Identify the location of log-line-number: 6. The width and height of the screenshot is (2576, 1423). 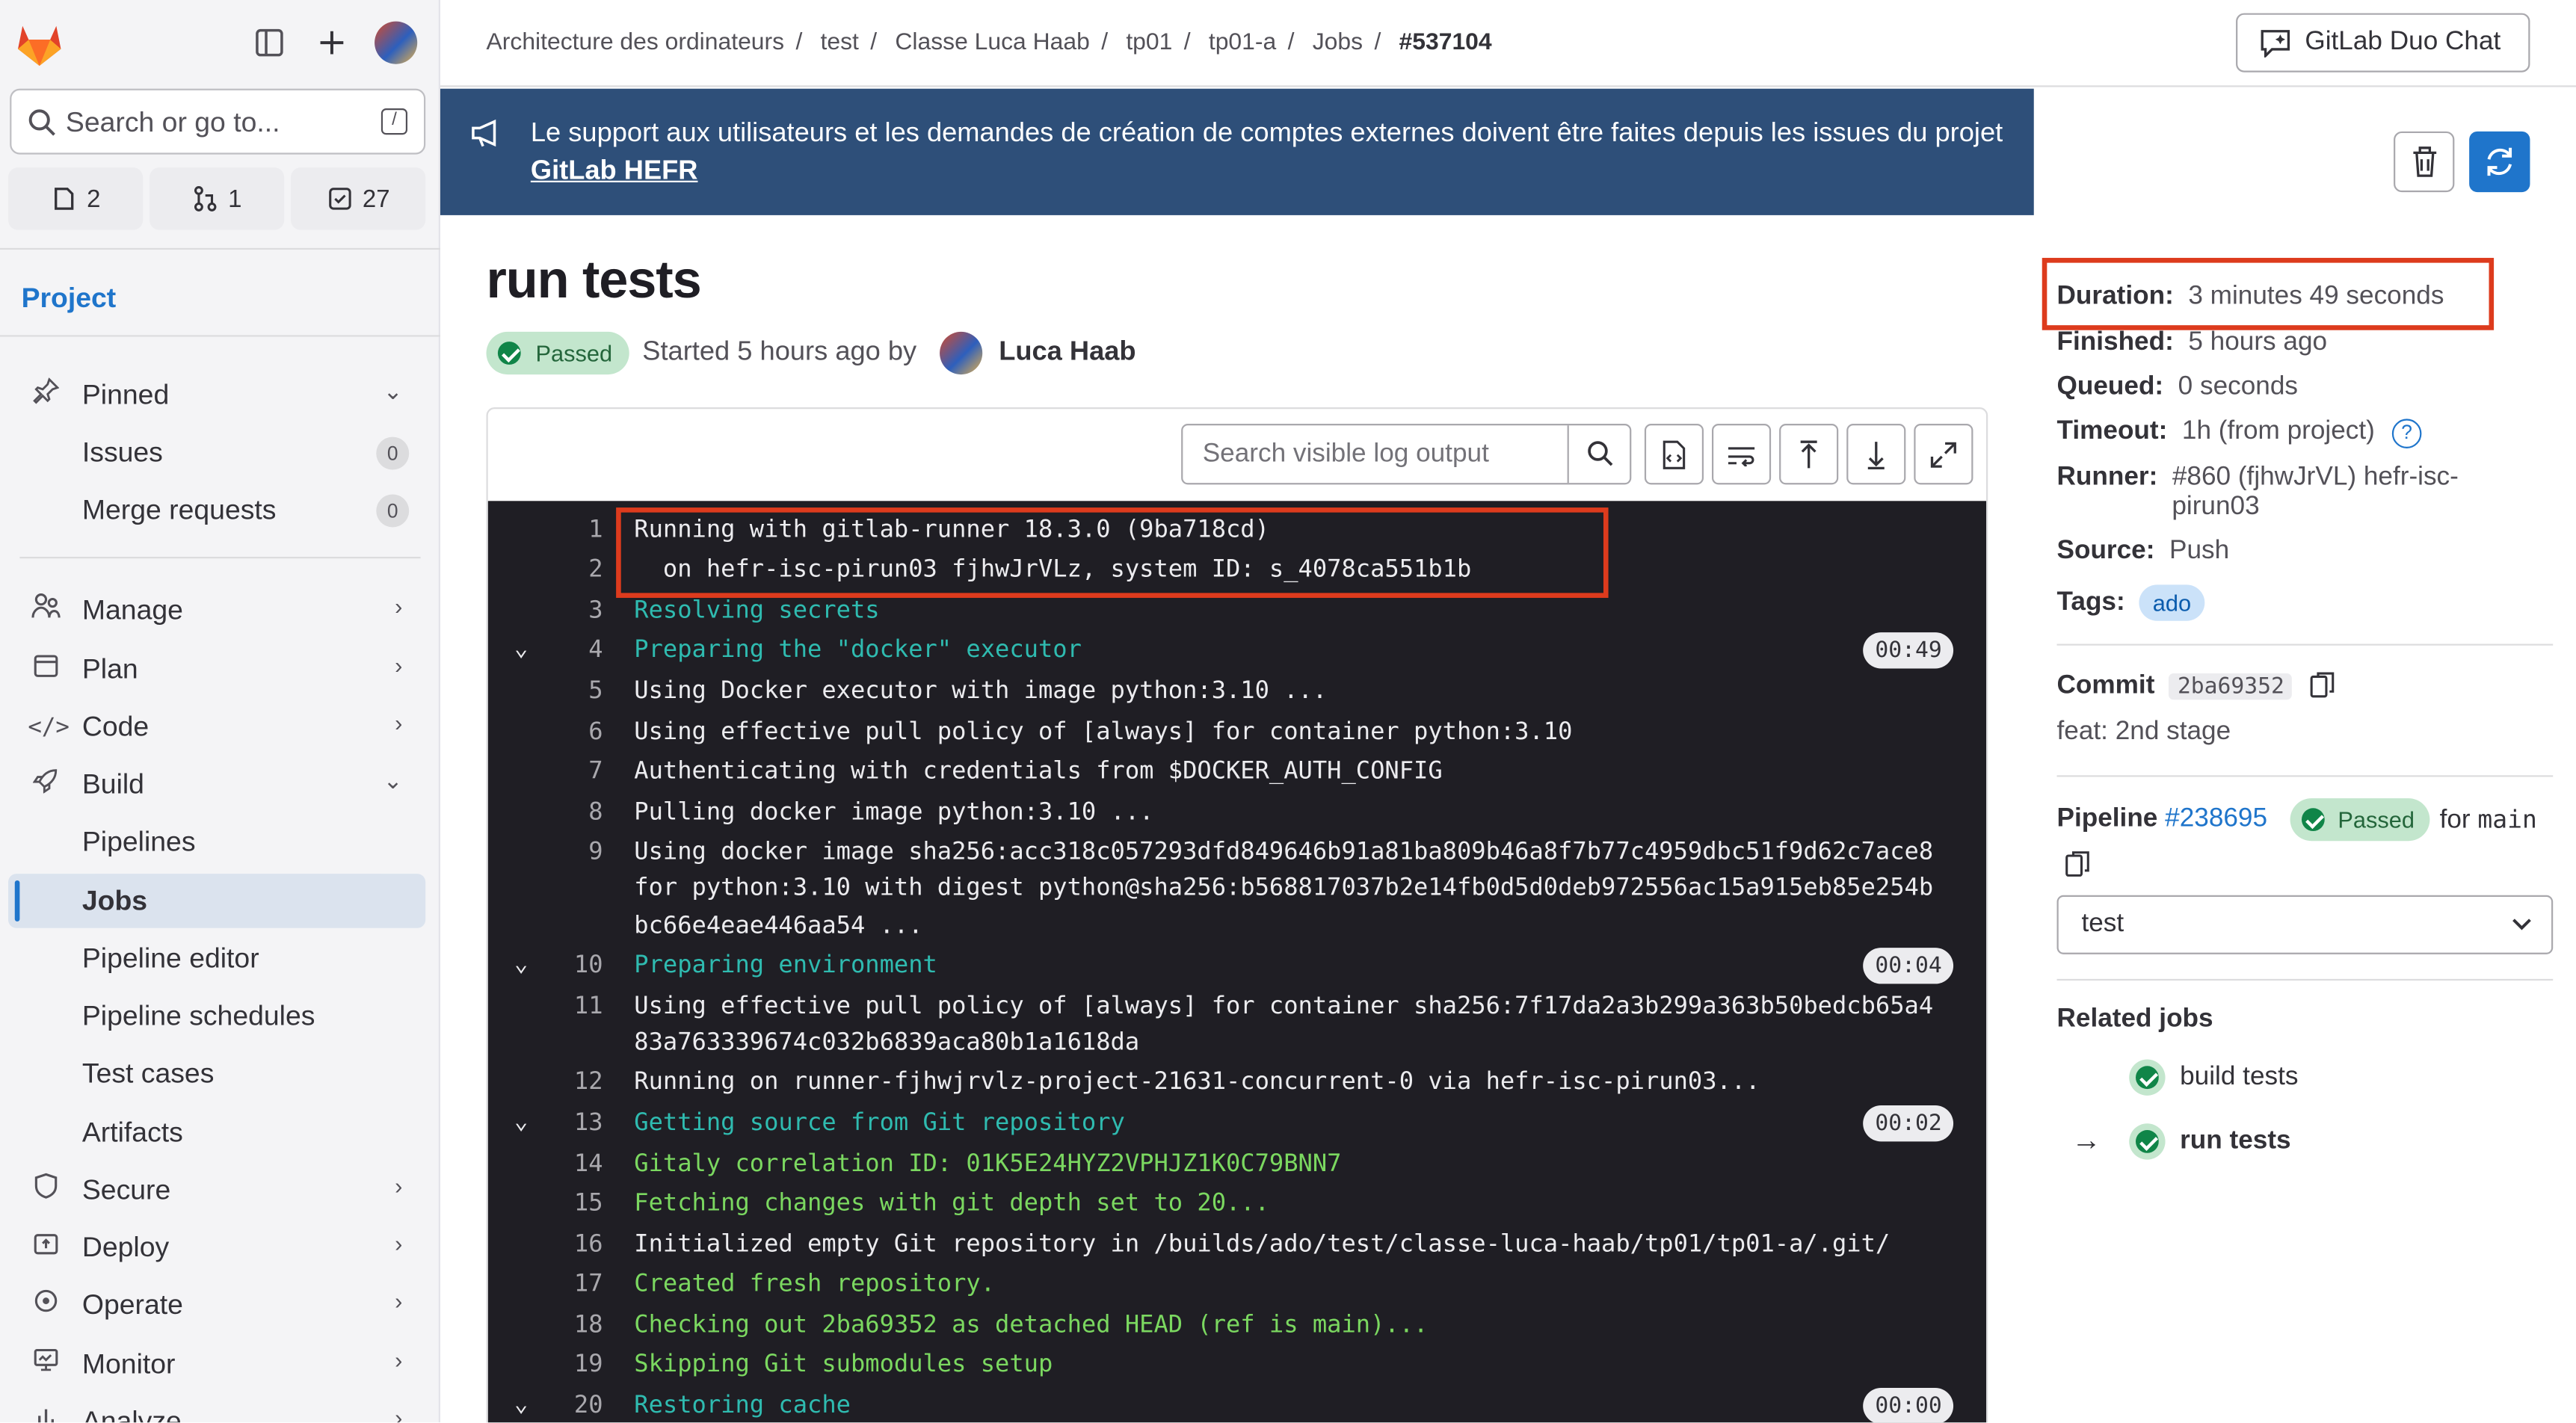
(578, 731).